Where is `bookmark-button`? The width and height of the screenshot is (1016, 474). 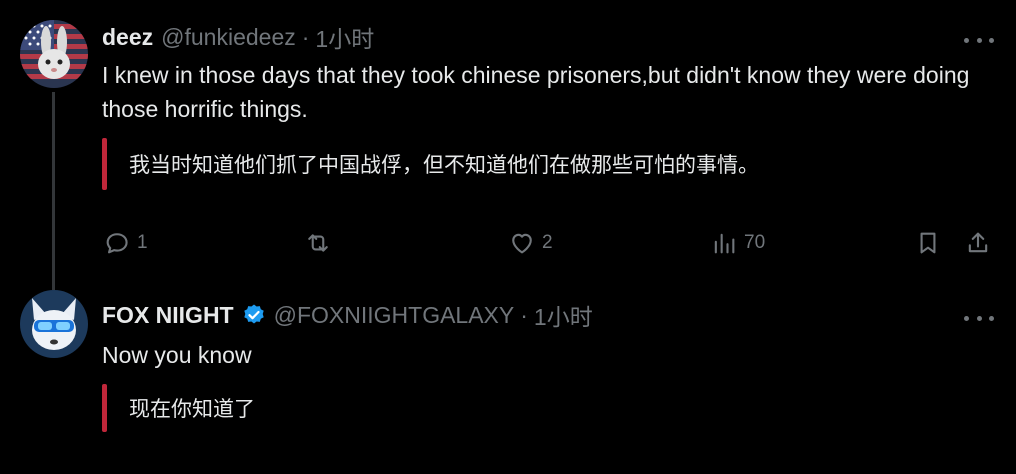
bookmark-button is located at coordinates (928, 243).